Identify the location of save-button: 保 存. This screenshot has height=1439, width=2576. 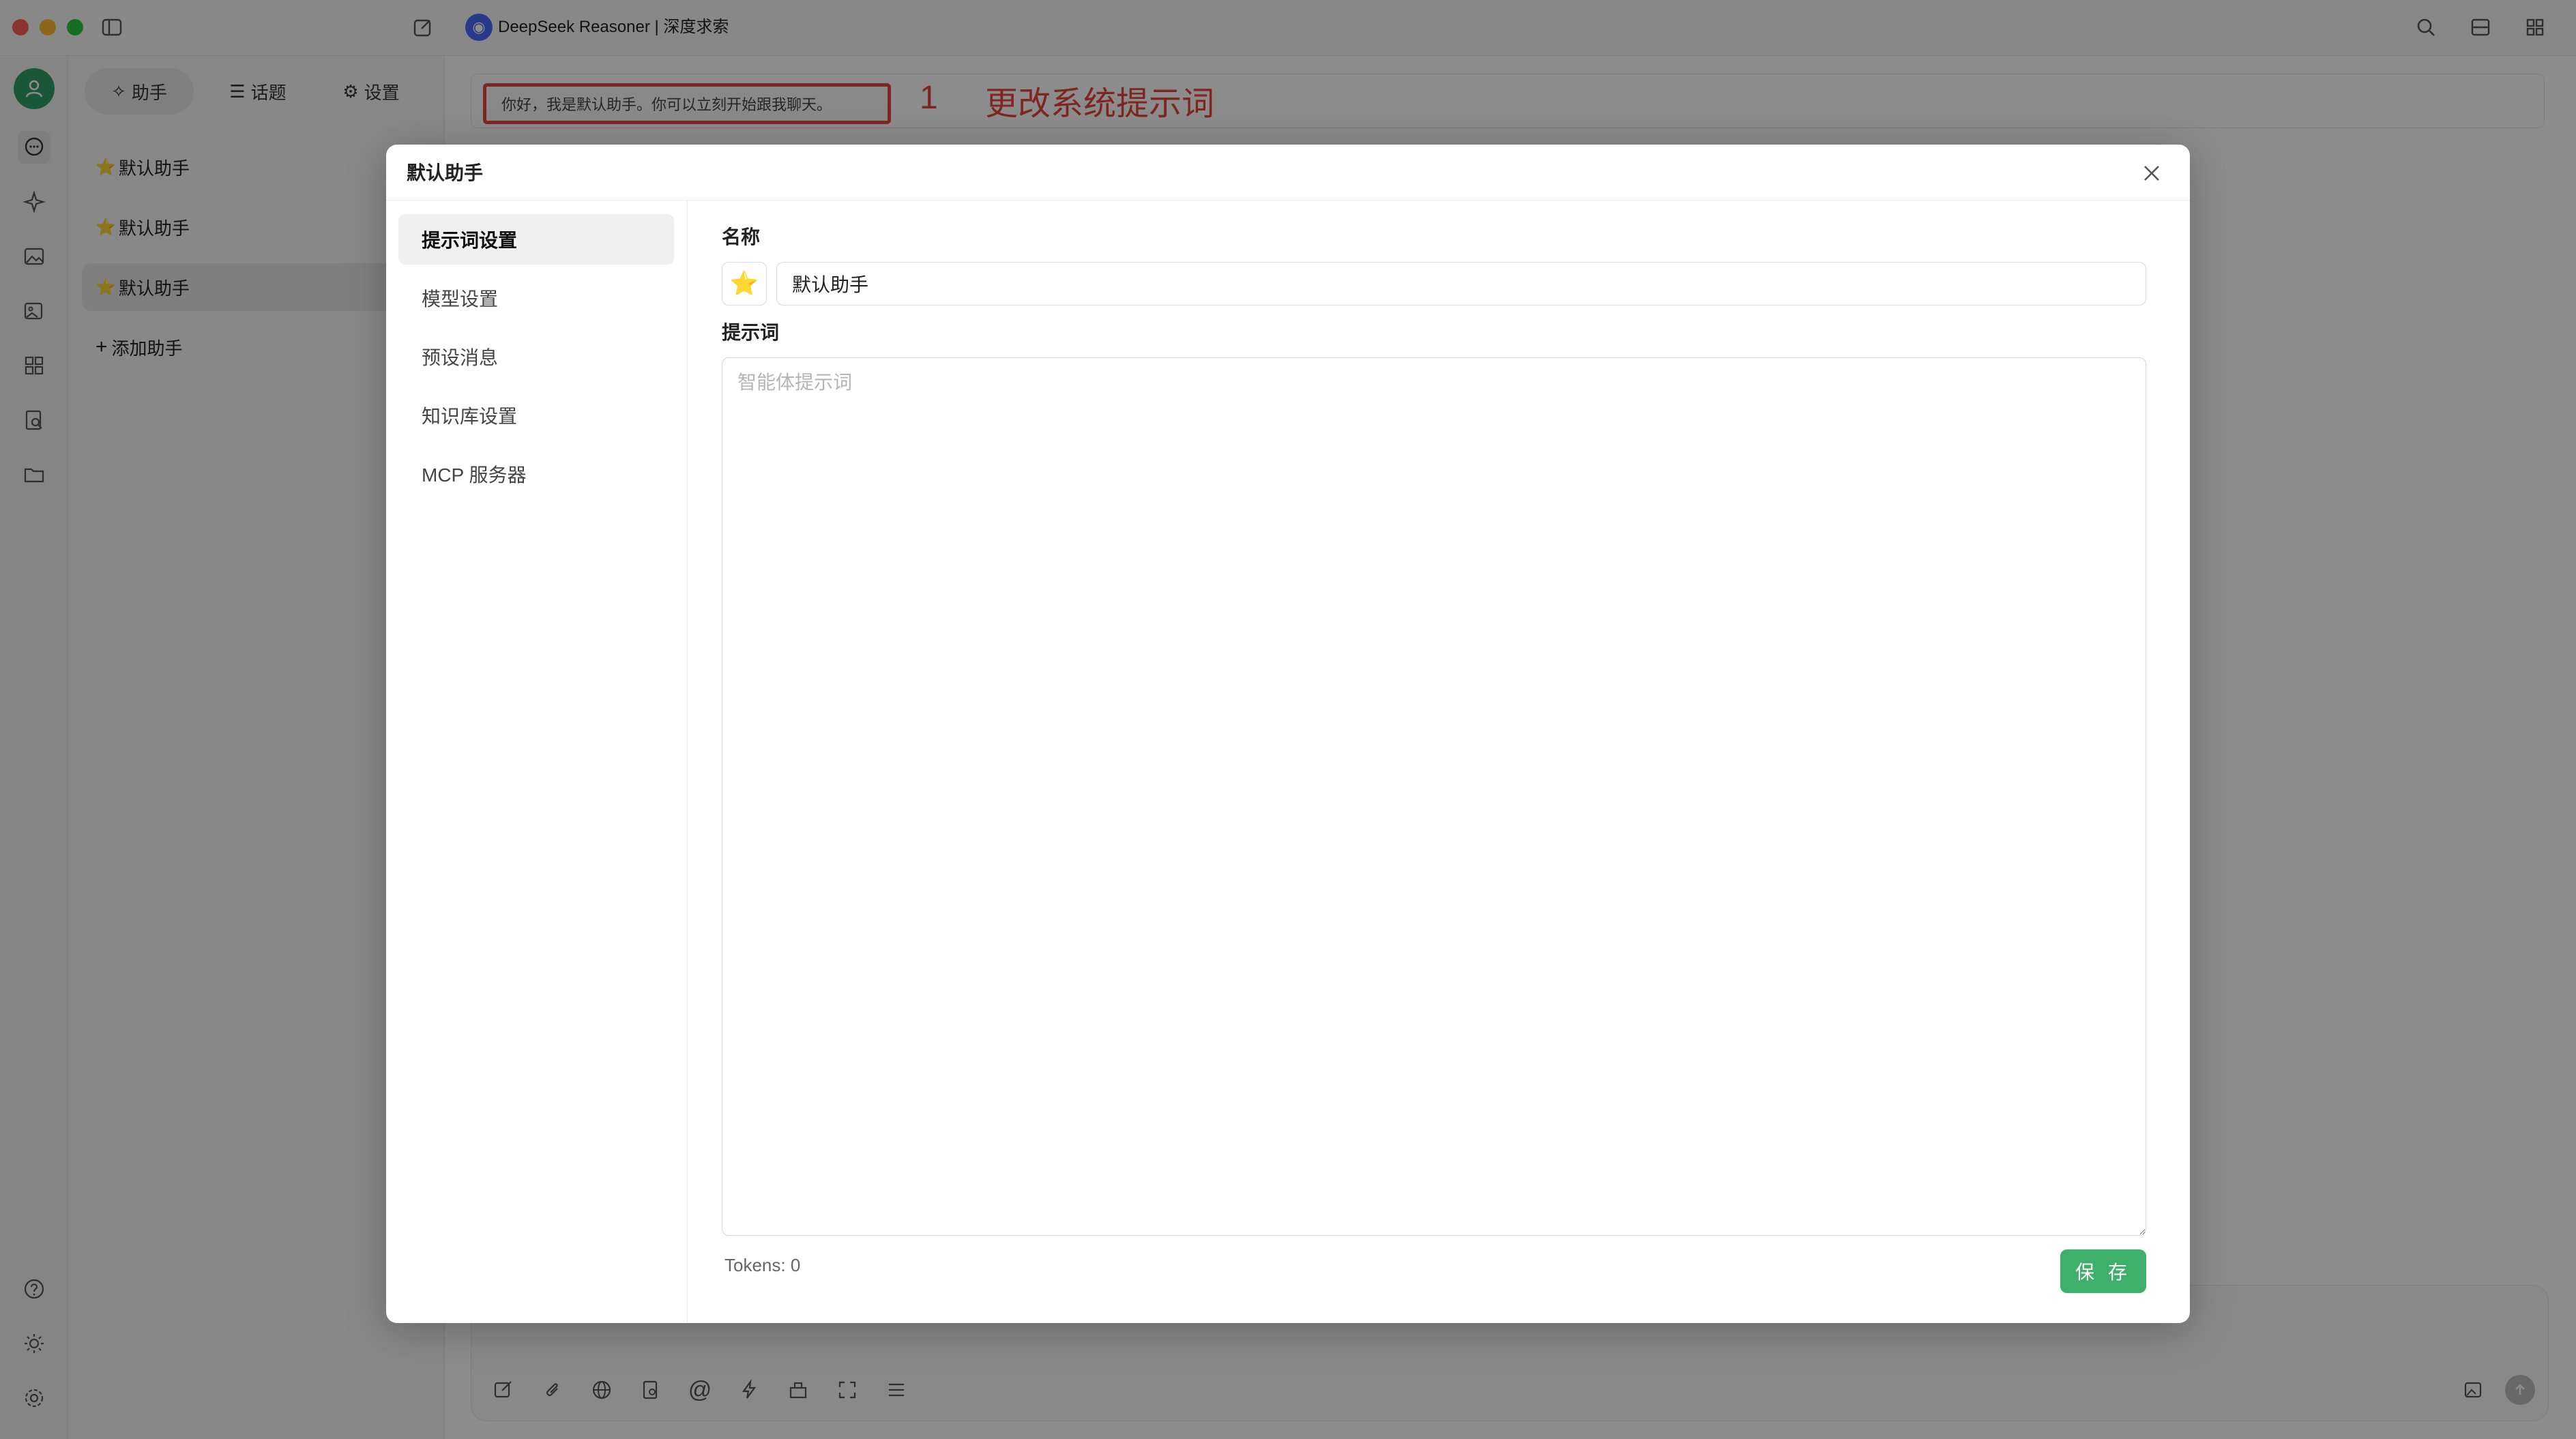
(2103, 1271).